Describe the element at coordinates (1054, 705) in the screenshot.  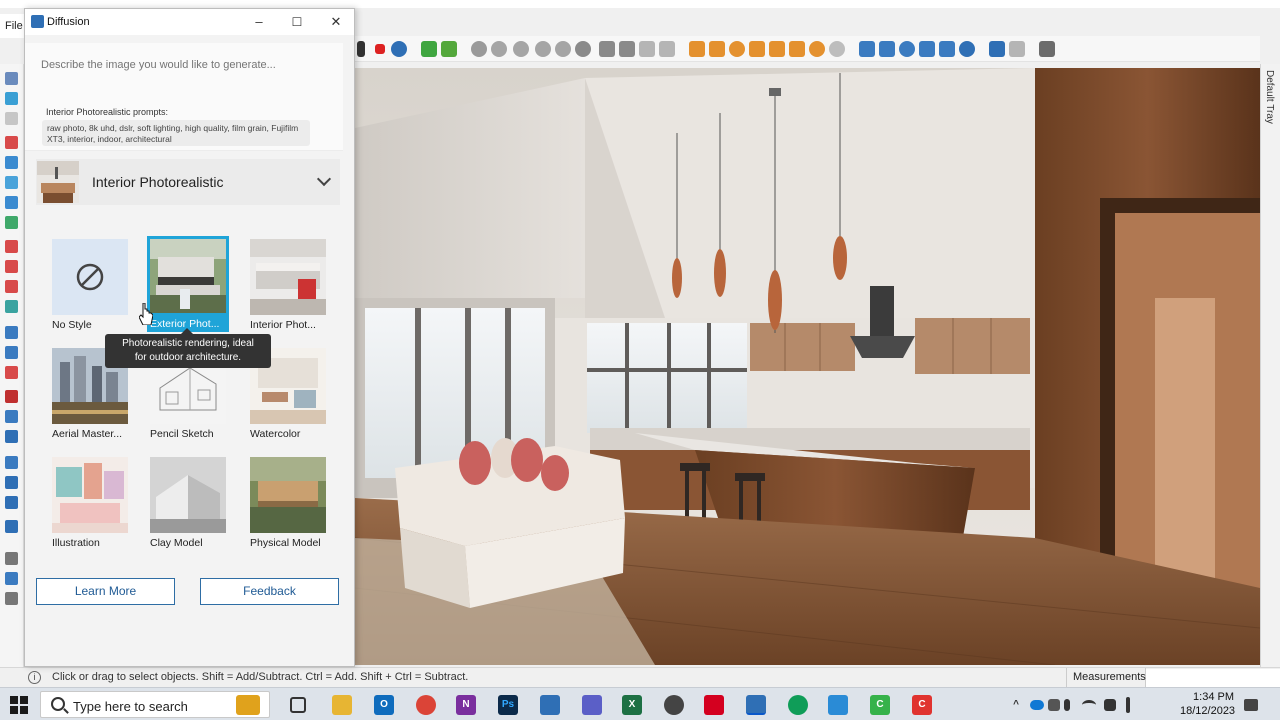
I see `tray-app-icon` at that location.